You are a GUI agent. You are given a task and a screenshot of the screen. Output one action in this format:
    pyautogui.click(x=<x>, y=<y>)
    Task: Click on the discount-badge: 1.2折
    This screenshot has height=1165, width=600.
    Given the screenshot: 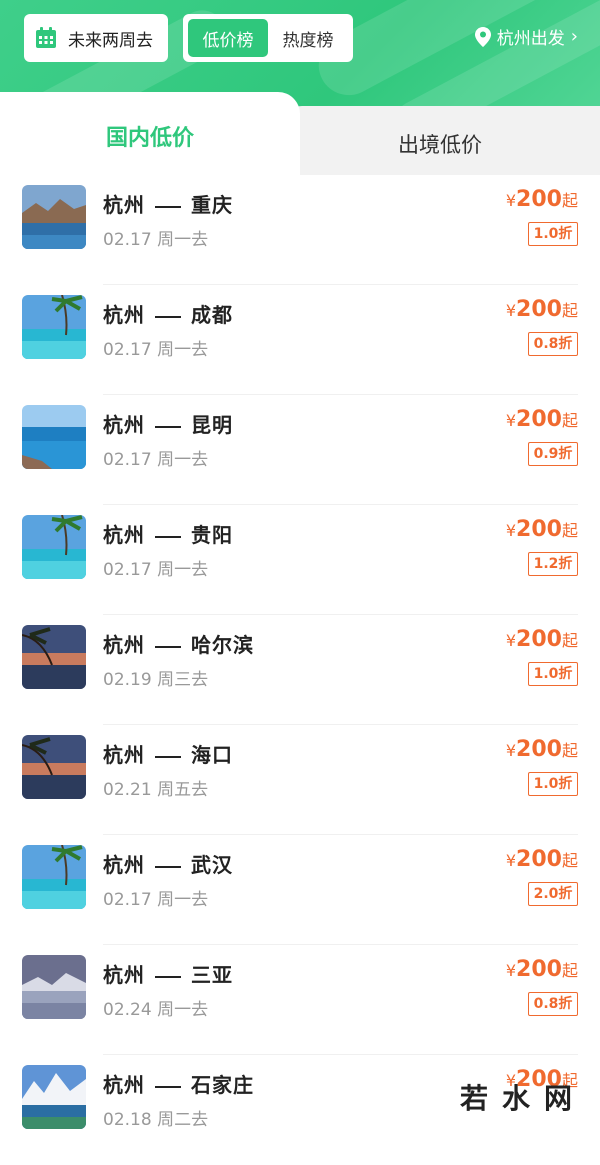 What is the action you would take?
    pyautogui.click(x=553, y=564)
    